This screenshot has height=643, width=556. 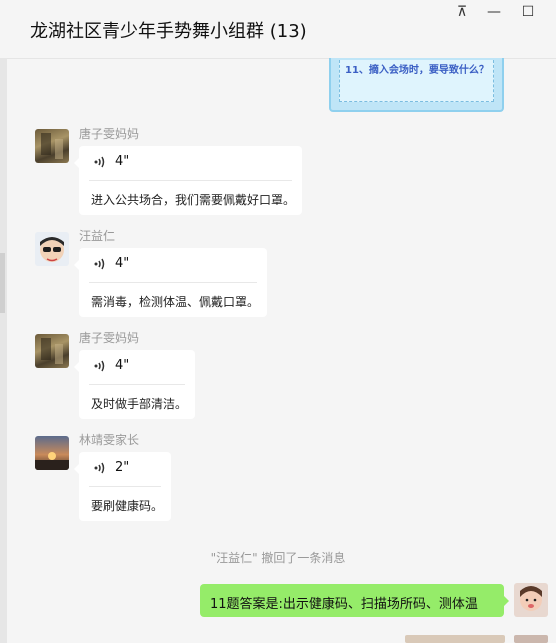 I want to click on image-text: 11、摘入会场时，要导致什么？, so click(x=417, y=70).